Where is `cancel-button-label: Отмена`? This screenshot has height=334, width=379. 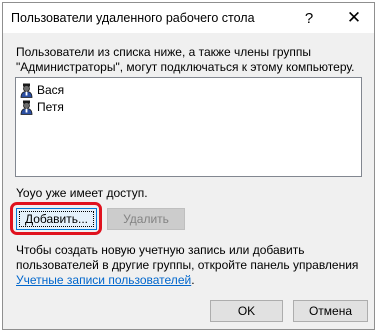
cancel-button-label: Отмена is located at coordinates (330, 311).